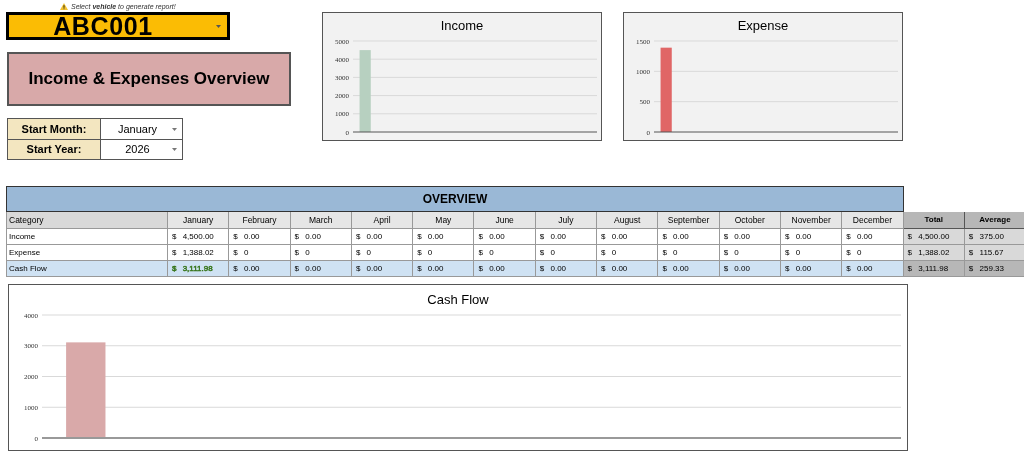 This screenshot has width=1024, height=458. I want to click on chart-title: Expense, so click(763, 25).